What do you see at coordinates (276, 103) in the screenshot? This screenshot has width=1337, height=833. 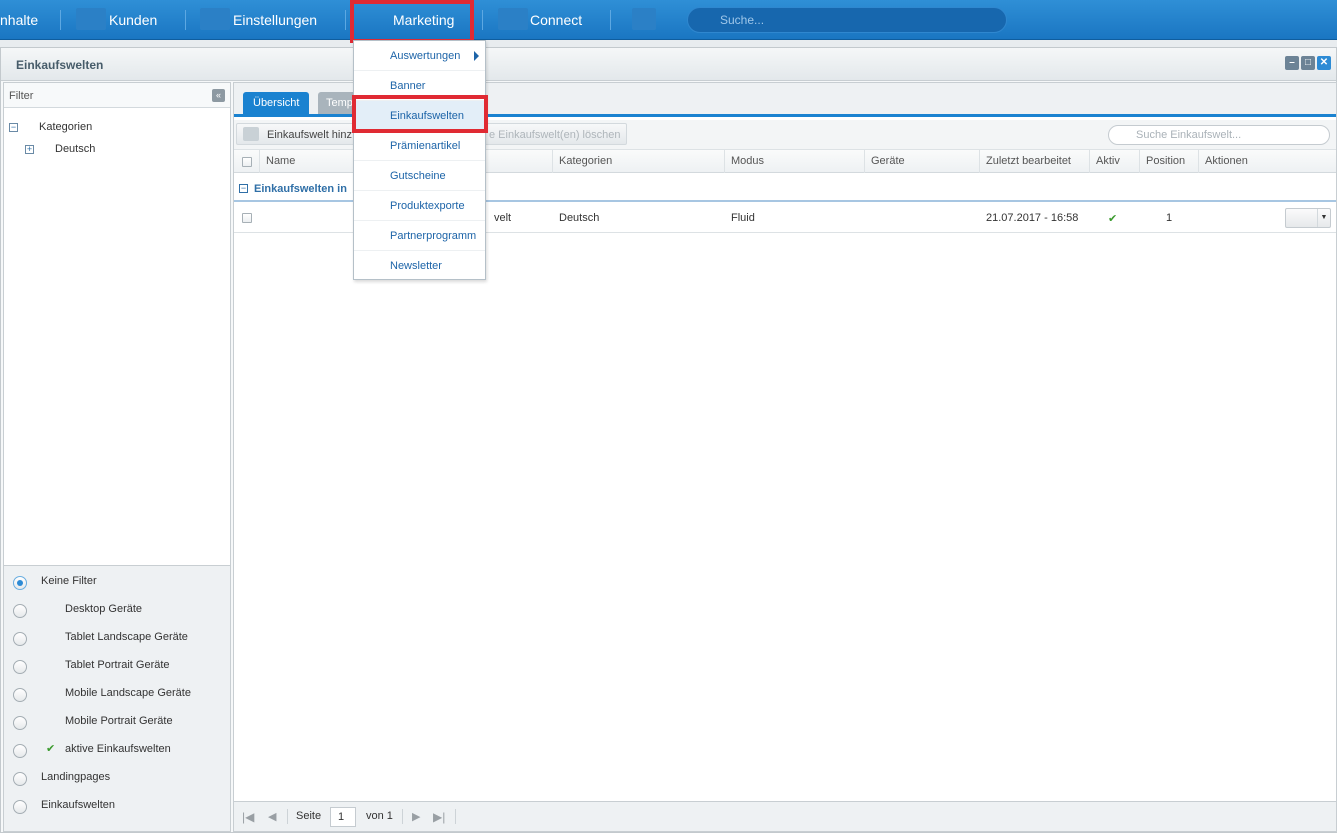 I see `tab-uebersicht: Übersicht` at bounding box center [276, 103].